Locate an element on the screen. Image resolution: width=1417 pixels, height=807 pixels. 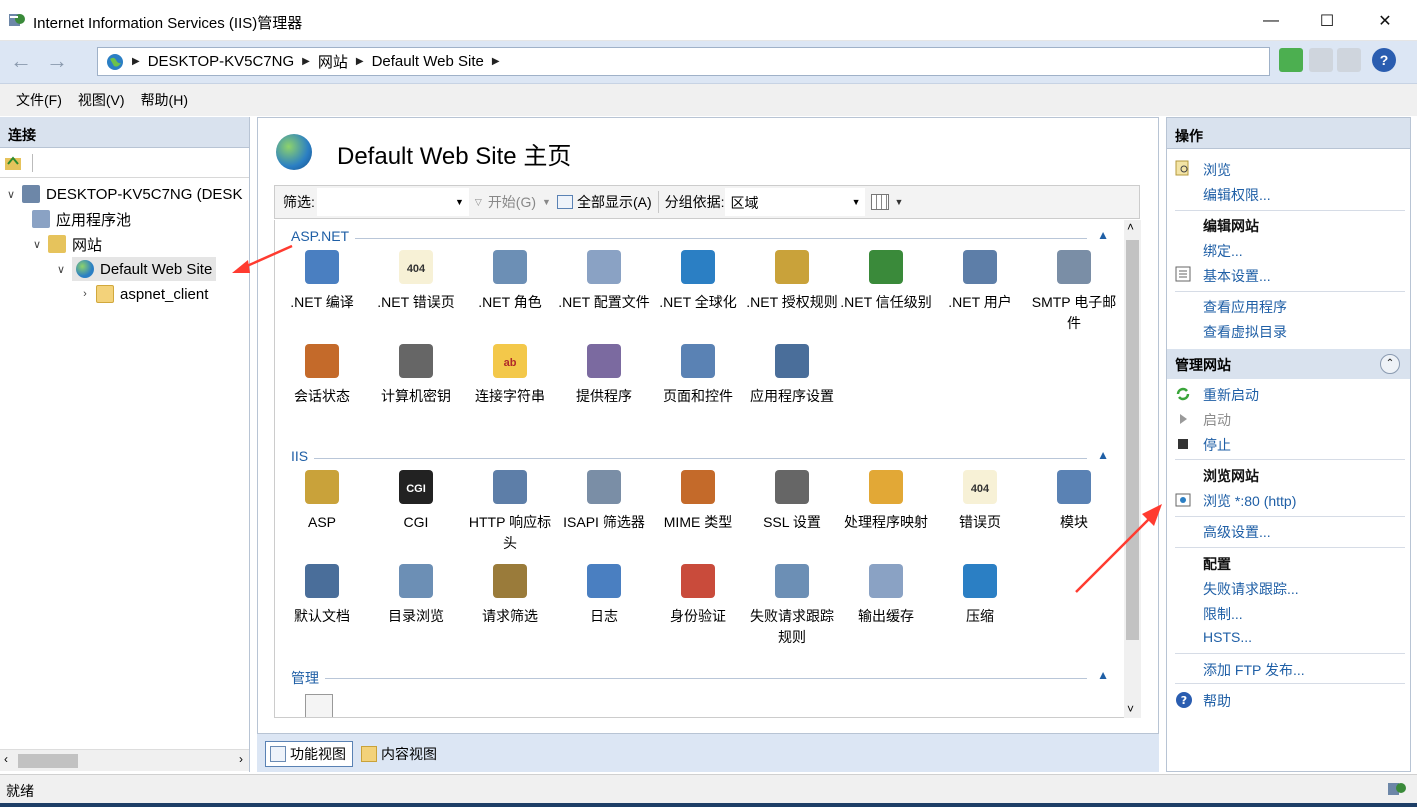
feature-tile: SMTP 电子邮件 is located at coordinates (1074, 292).